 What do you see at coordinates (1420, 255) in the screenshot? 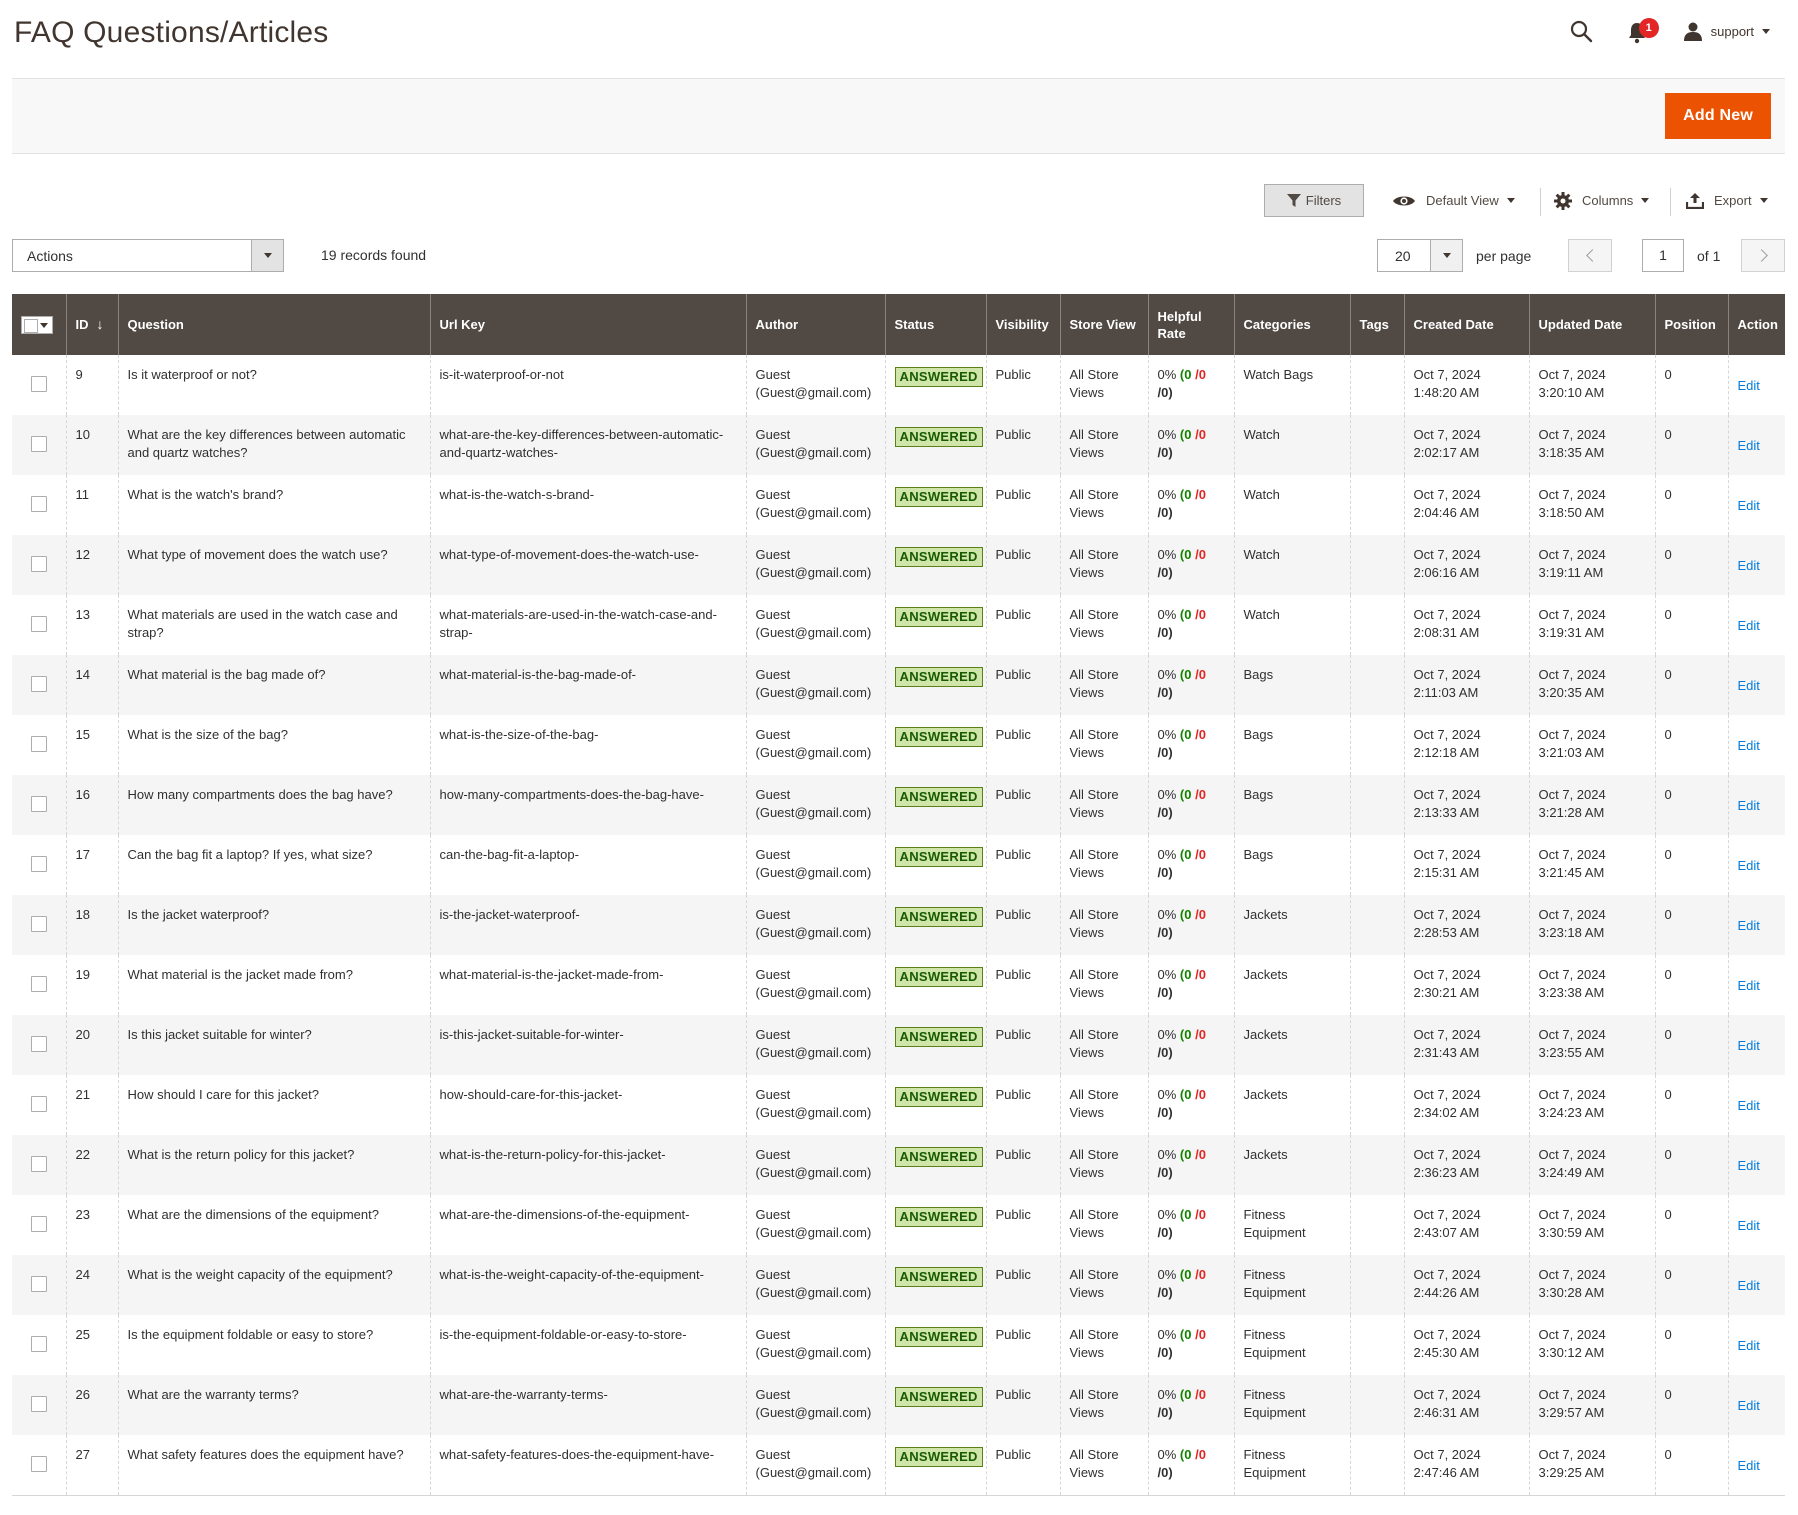
I see `per-page-select: 20` at bounding box center [1420, 255].